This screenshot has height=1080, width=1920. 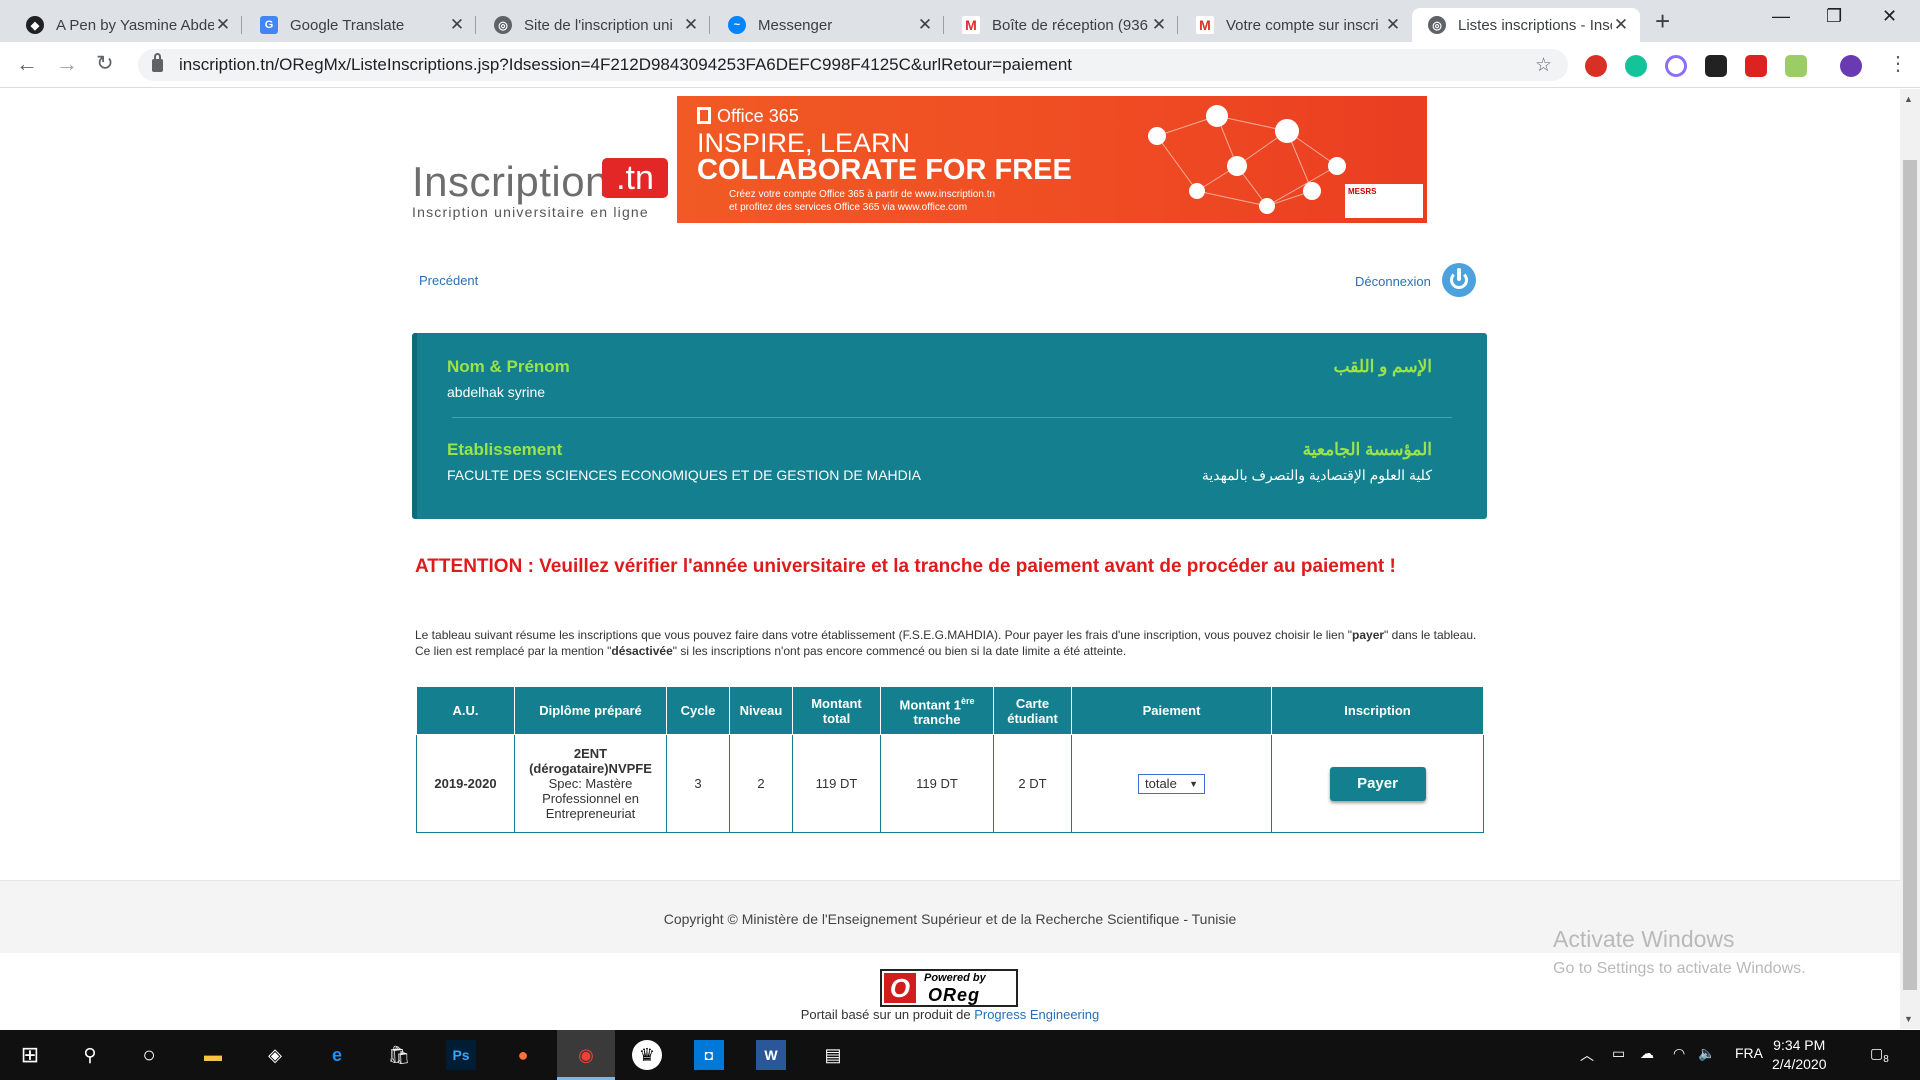 I want to click on menu-dots-icon: ⋮, so click(x=1898, y=64).